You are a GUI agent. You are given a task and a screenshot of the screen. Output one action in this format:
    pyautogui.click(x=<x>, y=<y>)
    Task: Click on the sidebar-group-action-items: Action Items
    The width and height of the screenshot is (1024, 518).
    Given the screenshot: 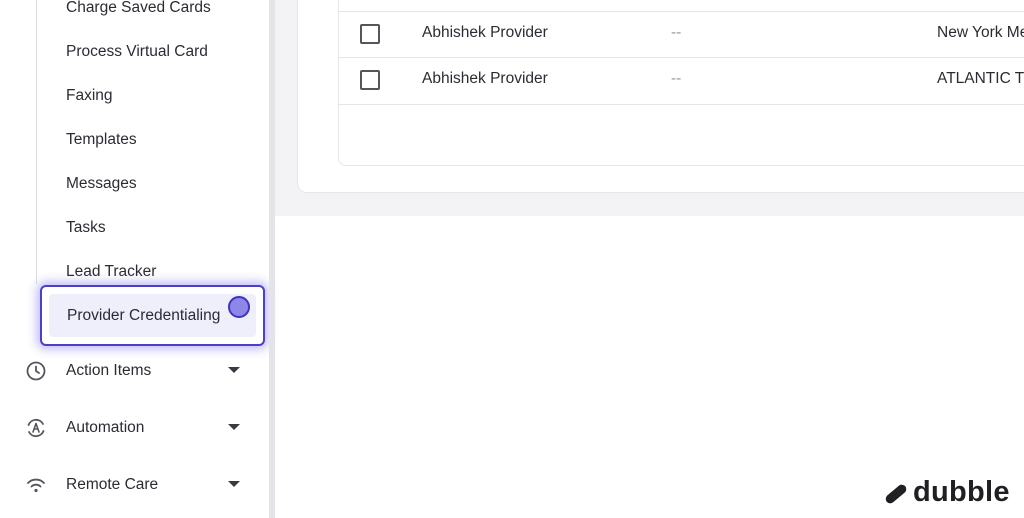 What is the action you would take?
    pyautogui.click(x=135, y=371)
    